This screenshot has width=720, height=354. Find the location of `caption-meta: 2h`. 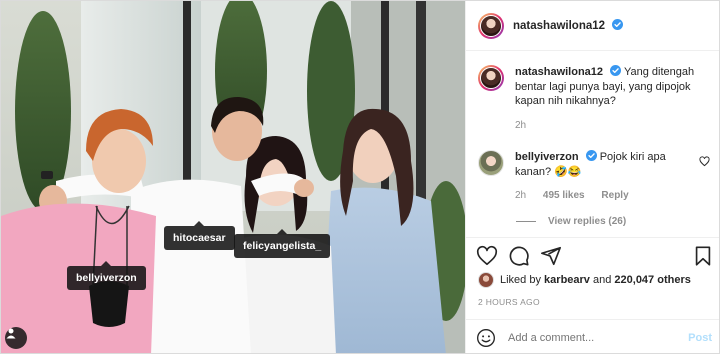

caption-meta: 2h is located at coordinates (612, 126).